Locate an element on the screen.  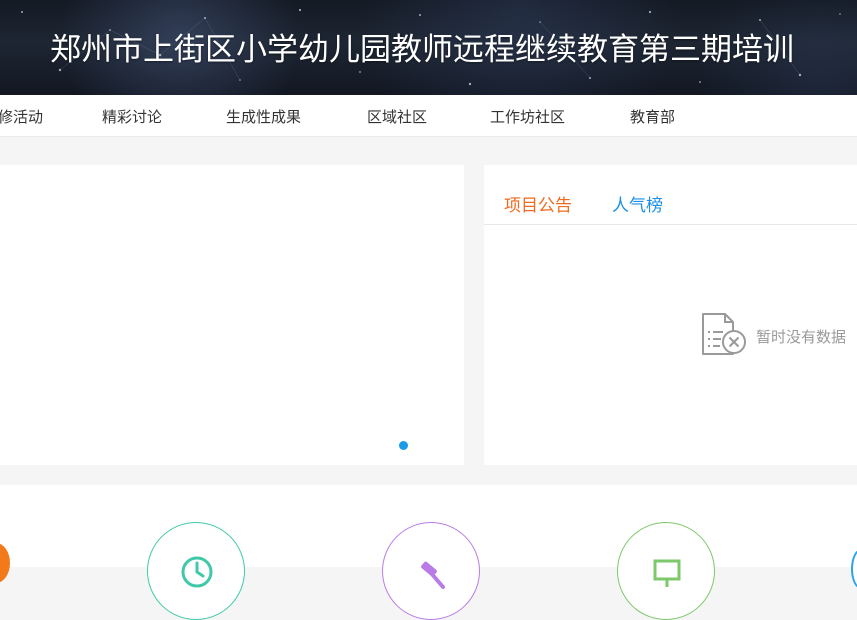
tab-announcements: 项目公告 is located at coordinates (538, 203).